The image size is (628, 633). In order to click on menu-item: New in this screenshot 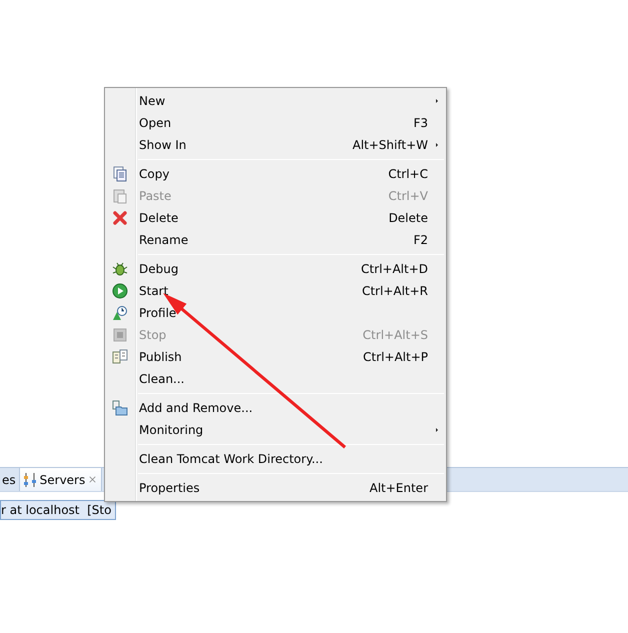, I will do `click(275, 101)`.